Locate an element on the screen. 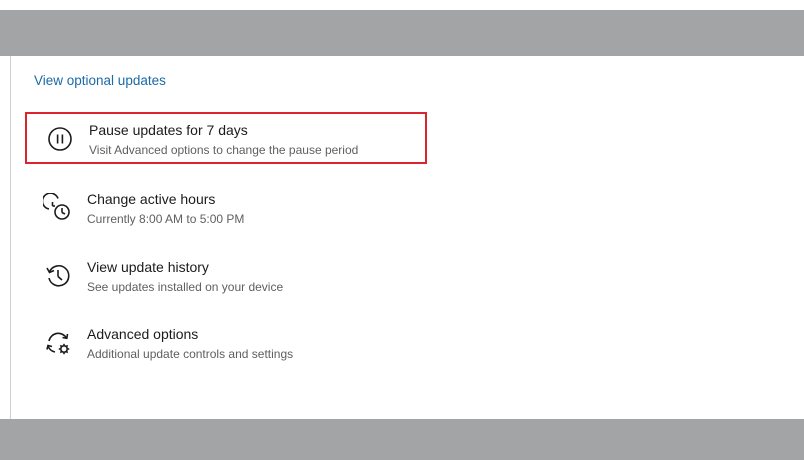 This screenshot has width=804, height=460. advanced-options-subtitle: Additional update controls and settings is located at coordinates (190, 354).